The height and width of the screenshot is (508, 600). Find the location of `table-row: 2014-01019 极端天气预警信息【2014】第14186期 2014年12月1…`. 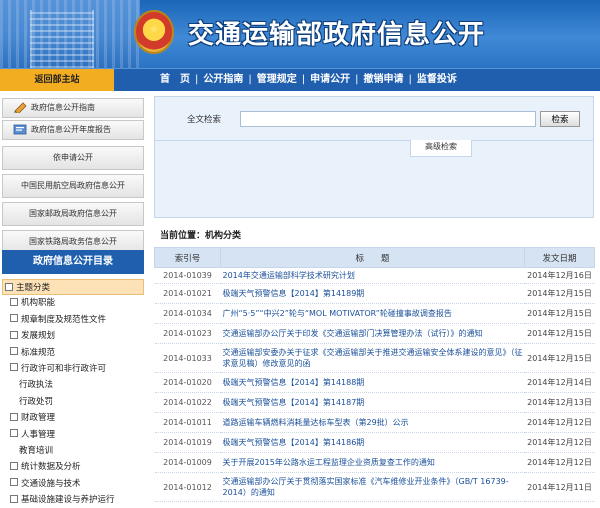

table-row: 2014-01019 极端天气预警信息【2014】第14186期 2014年12月1… is located at coordinates (374, 442).